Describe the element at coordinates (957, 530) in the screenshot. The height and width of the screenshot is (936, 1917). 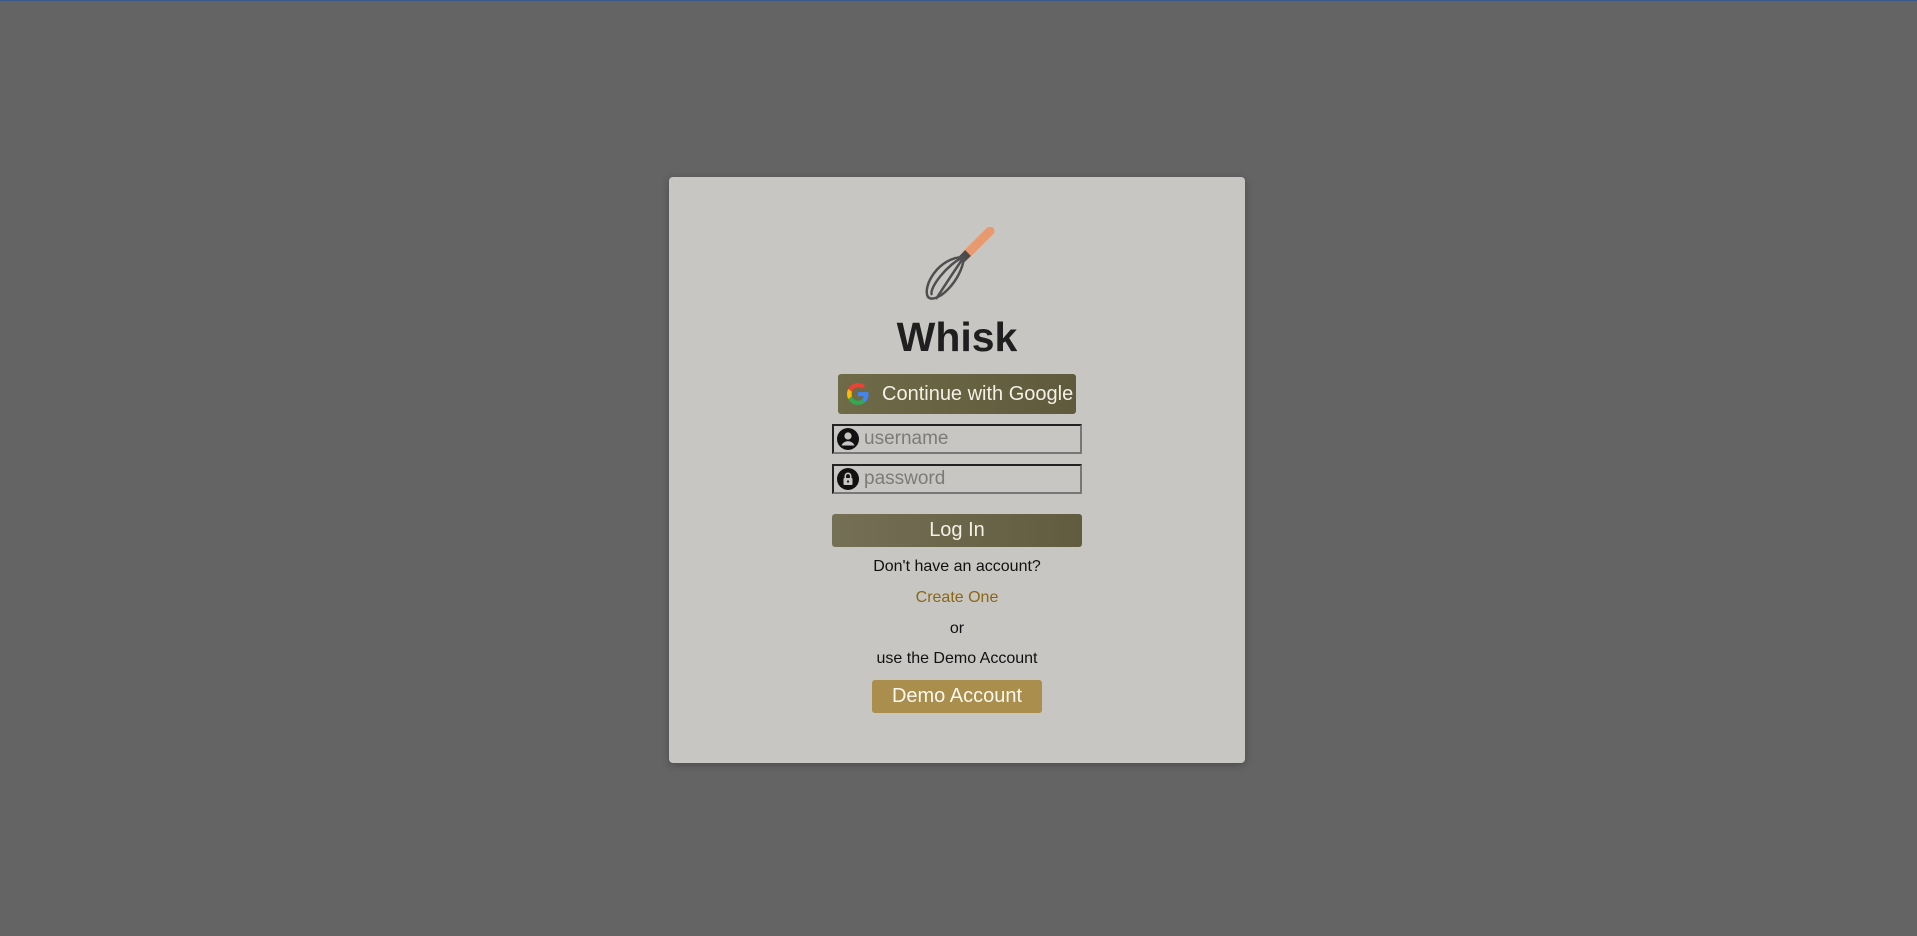
I see `login-button: Log In` at that location.